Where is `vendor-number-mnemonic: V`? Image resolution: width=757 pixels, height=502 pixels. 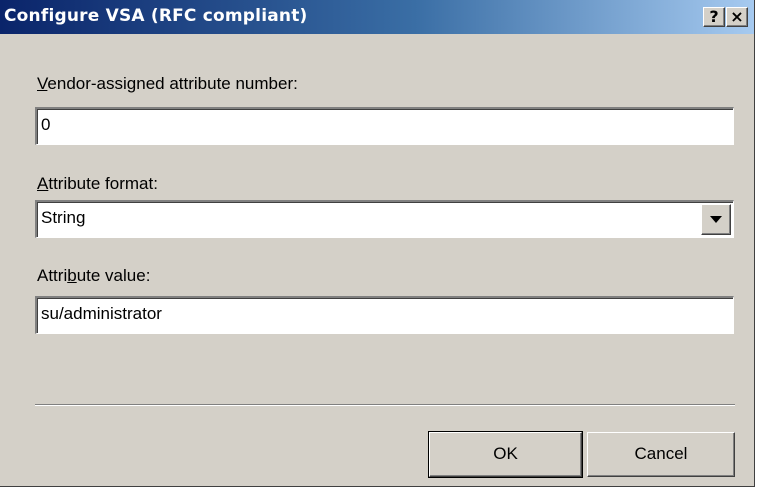 vendor-number-mnemonic: V is located at coordinates (42, 83).